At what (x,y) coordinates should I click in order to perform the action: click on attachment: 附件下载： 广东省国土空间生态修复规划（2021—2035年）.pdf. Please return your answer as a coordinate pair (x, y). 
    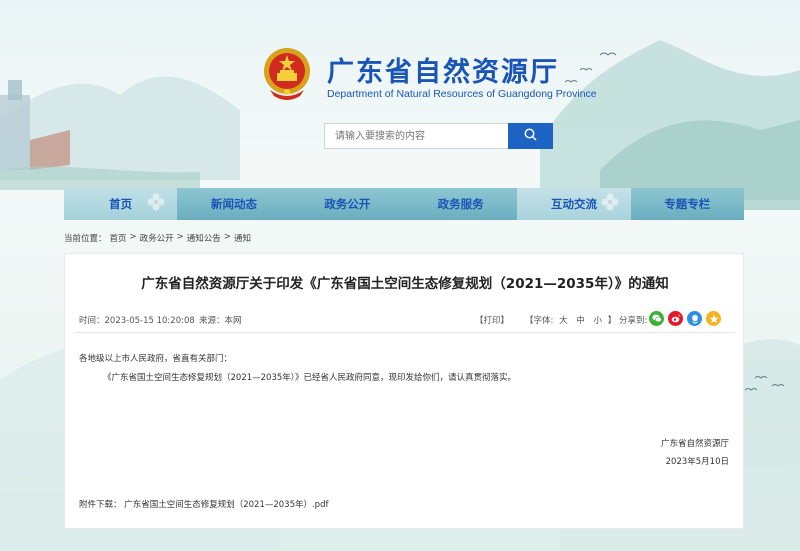
    Looking at the image, I should click on (203, 504).